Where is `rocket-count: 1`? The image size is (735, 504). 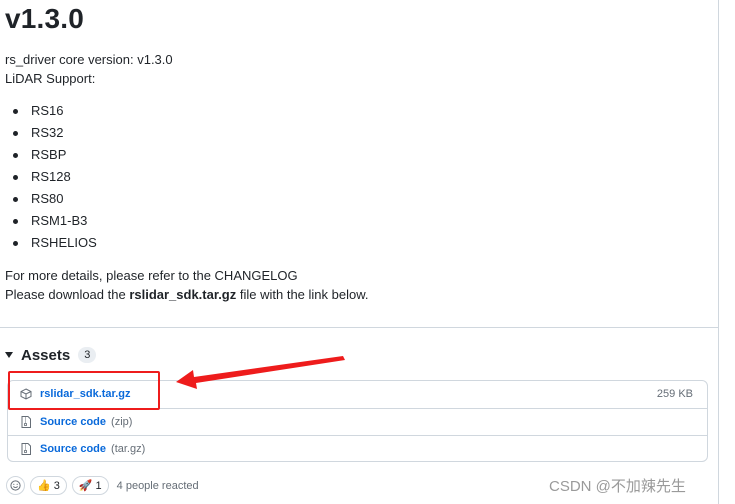
rocket-count: 1 is located at coordinates (98, 485).